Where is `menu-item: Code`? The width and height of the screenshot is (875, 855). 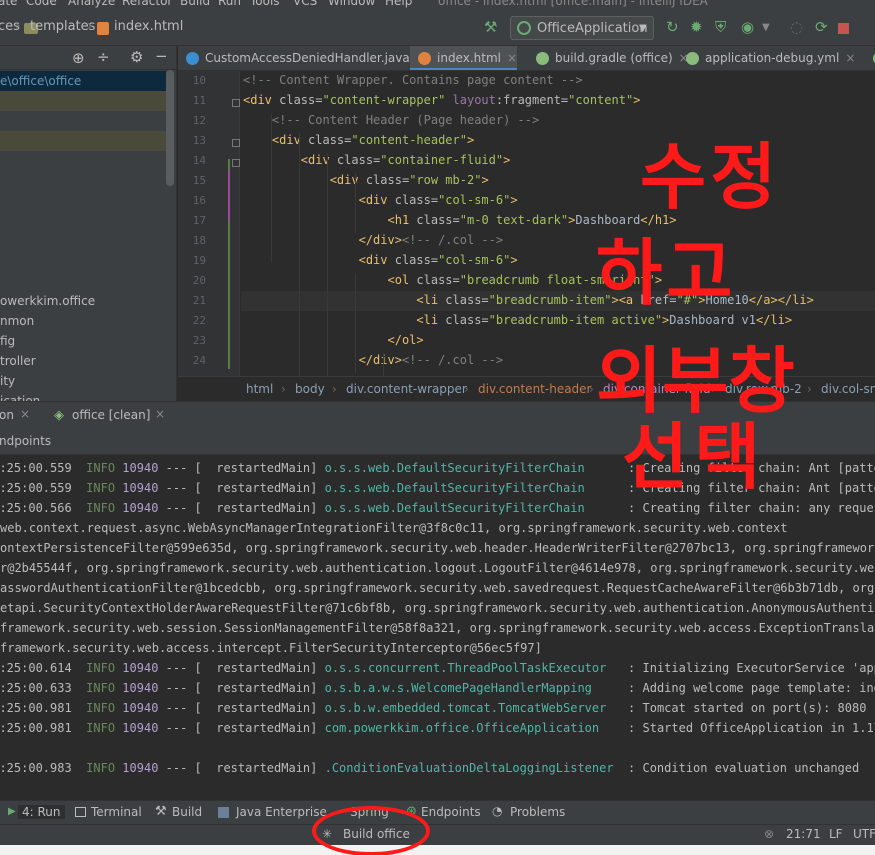 menu-item: Code is located at coordinates (41, 4).